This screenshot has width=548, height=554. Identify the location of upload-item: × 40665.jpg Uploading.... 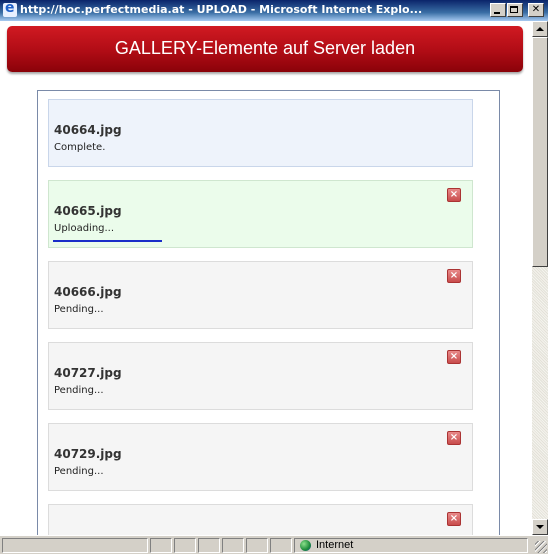
(260, 214).